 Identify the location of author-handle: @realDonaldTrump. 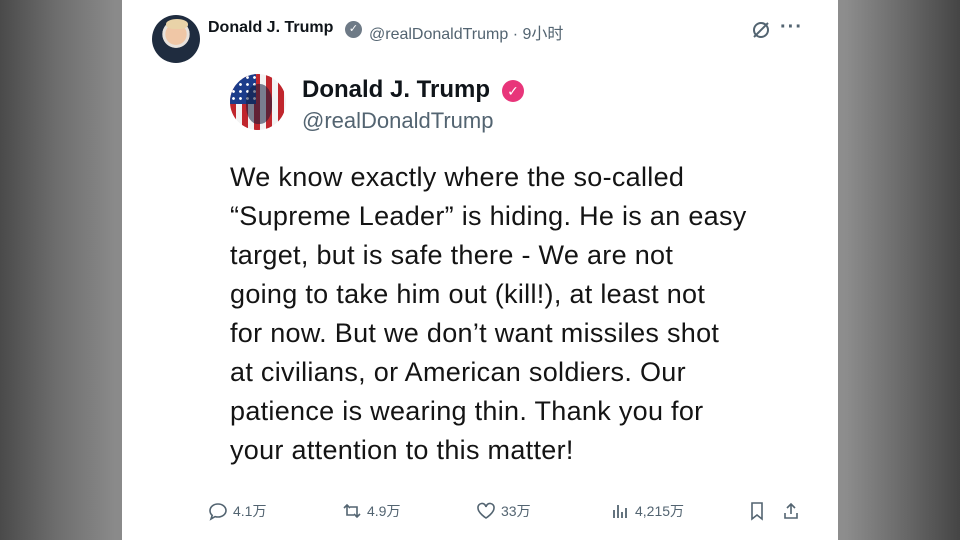
(438, 34).